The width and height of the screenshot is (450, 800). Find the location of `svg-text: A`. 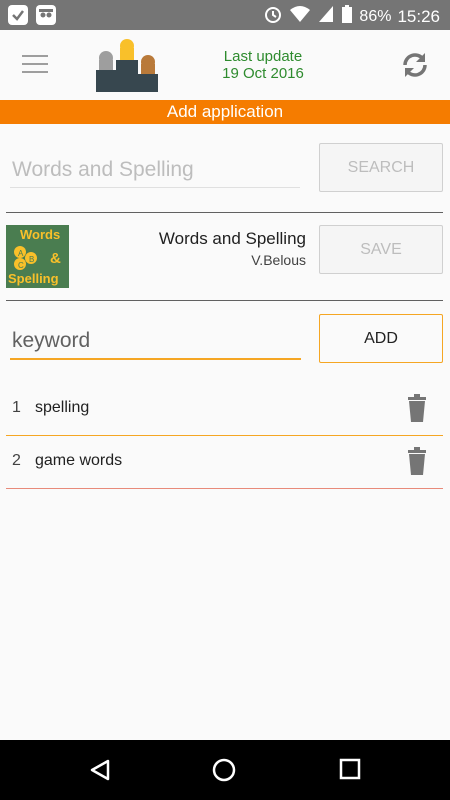

svg-text: A is located at coordinates (21, 253).